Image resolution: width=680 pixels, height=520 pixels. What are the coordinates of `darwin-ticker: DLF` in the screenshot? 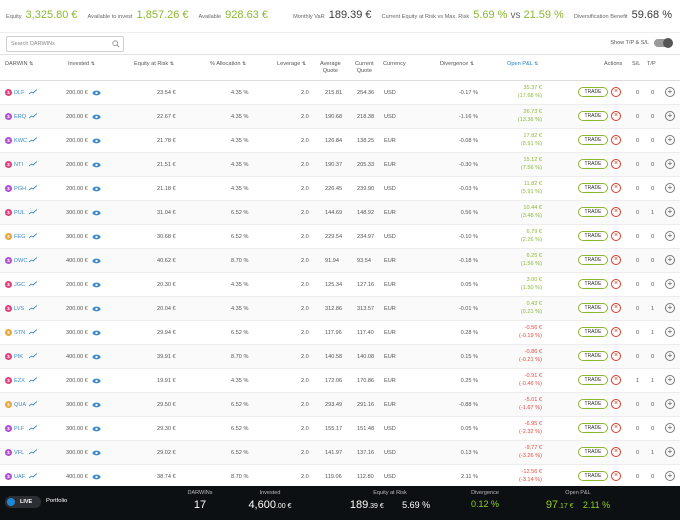 It's located at (19, 93).